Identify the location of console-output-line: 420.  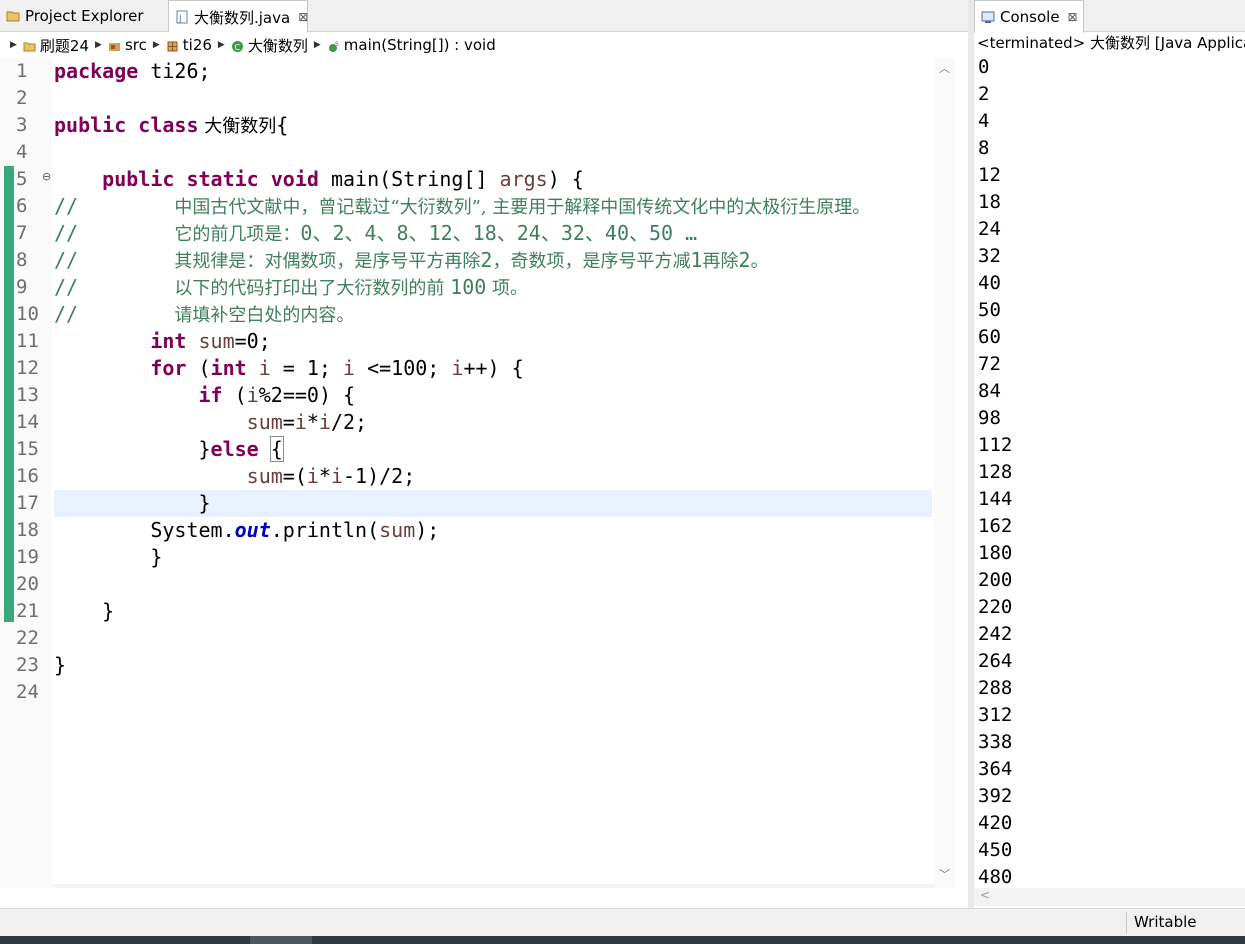
(995, 823).